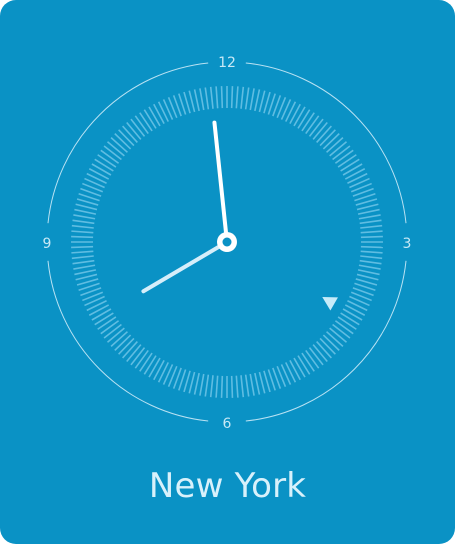 Image resolution: width=455 pixels, height=544 pixels. I want to click on numeral-3: 3, so click(407, 244).